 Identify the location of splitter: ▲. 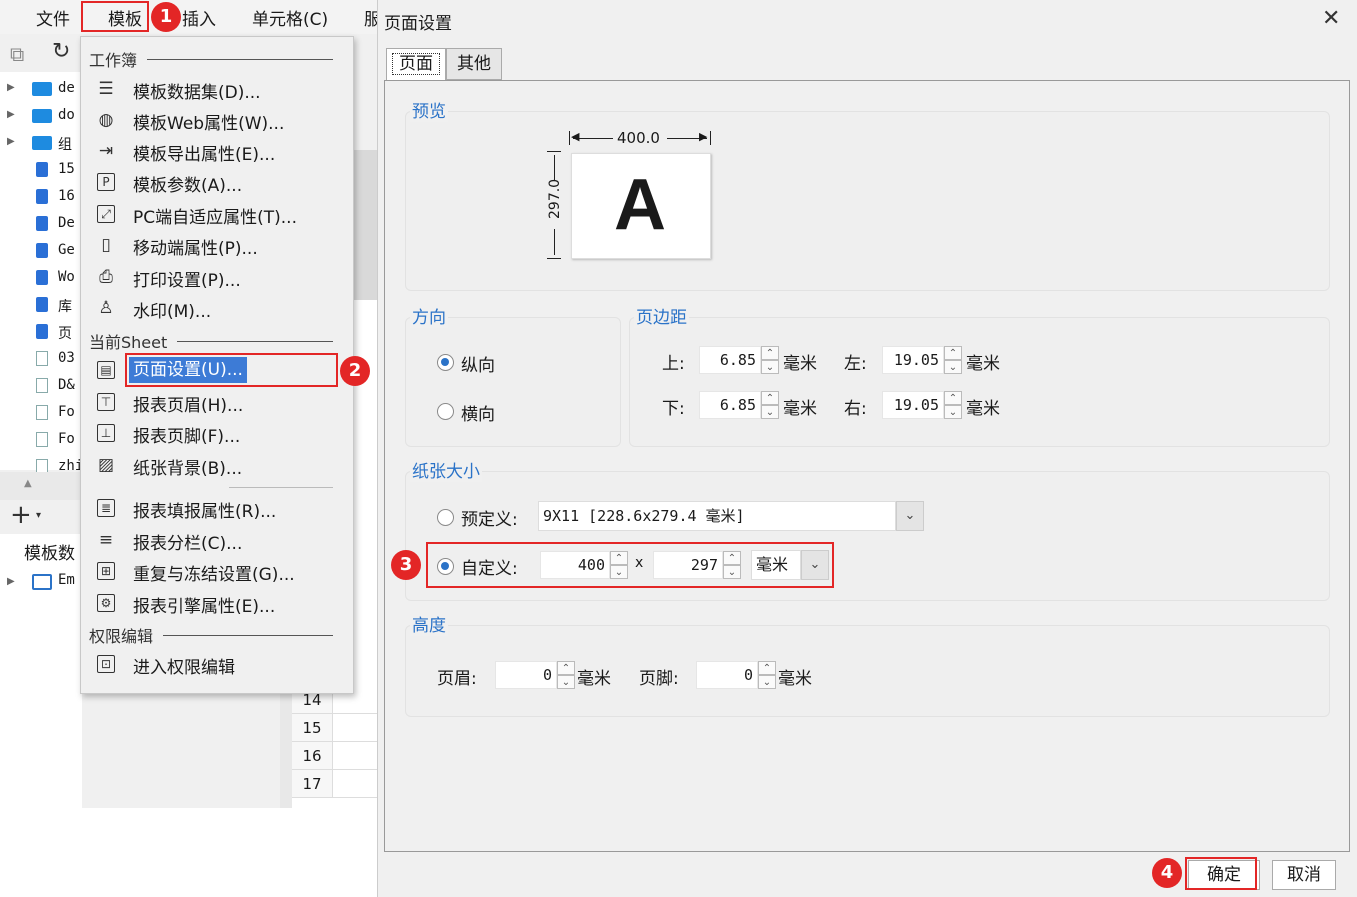
(41, 486).